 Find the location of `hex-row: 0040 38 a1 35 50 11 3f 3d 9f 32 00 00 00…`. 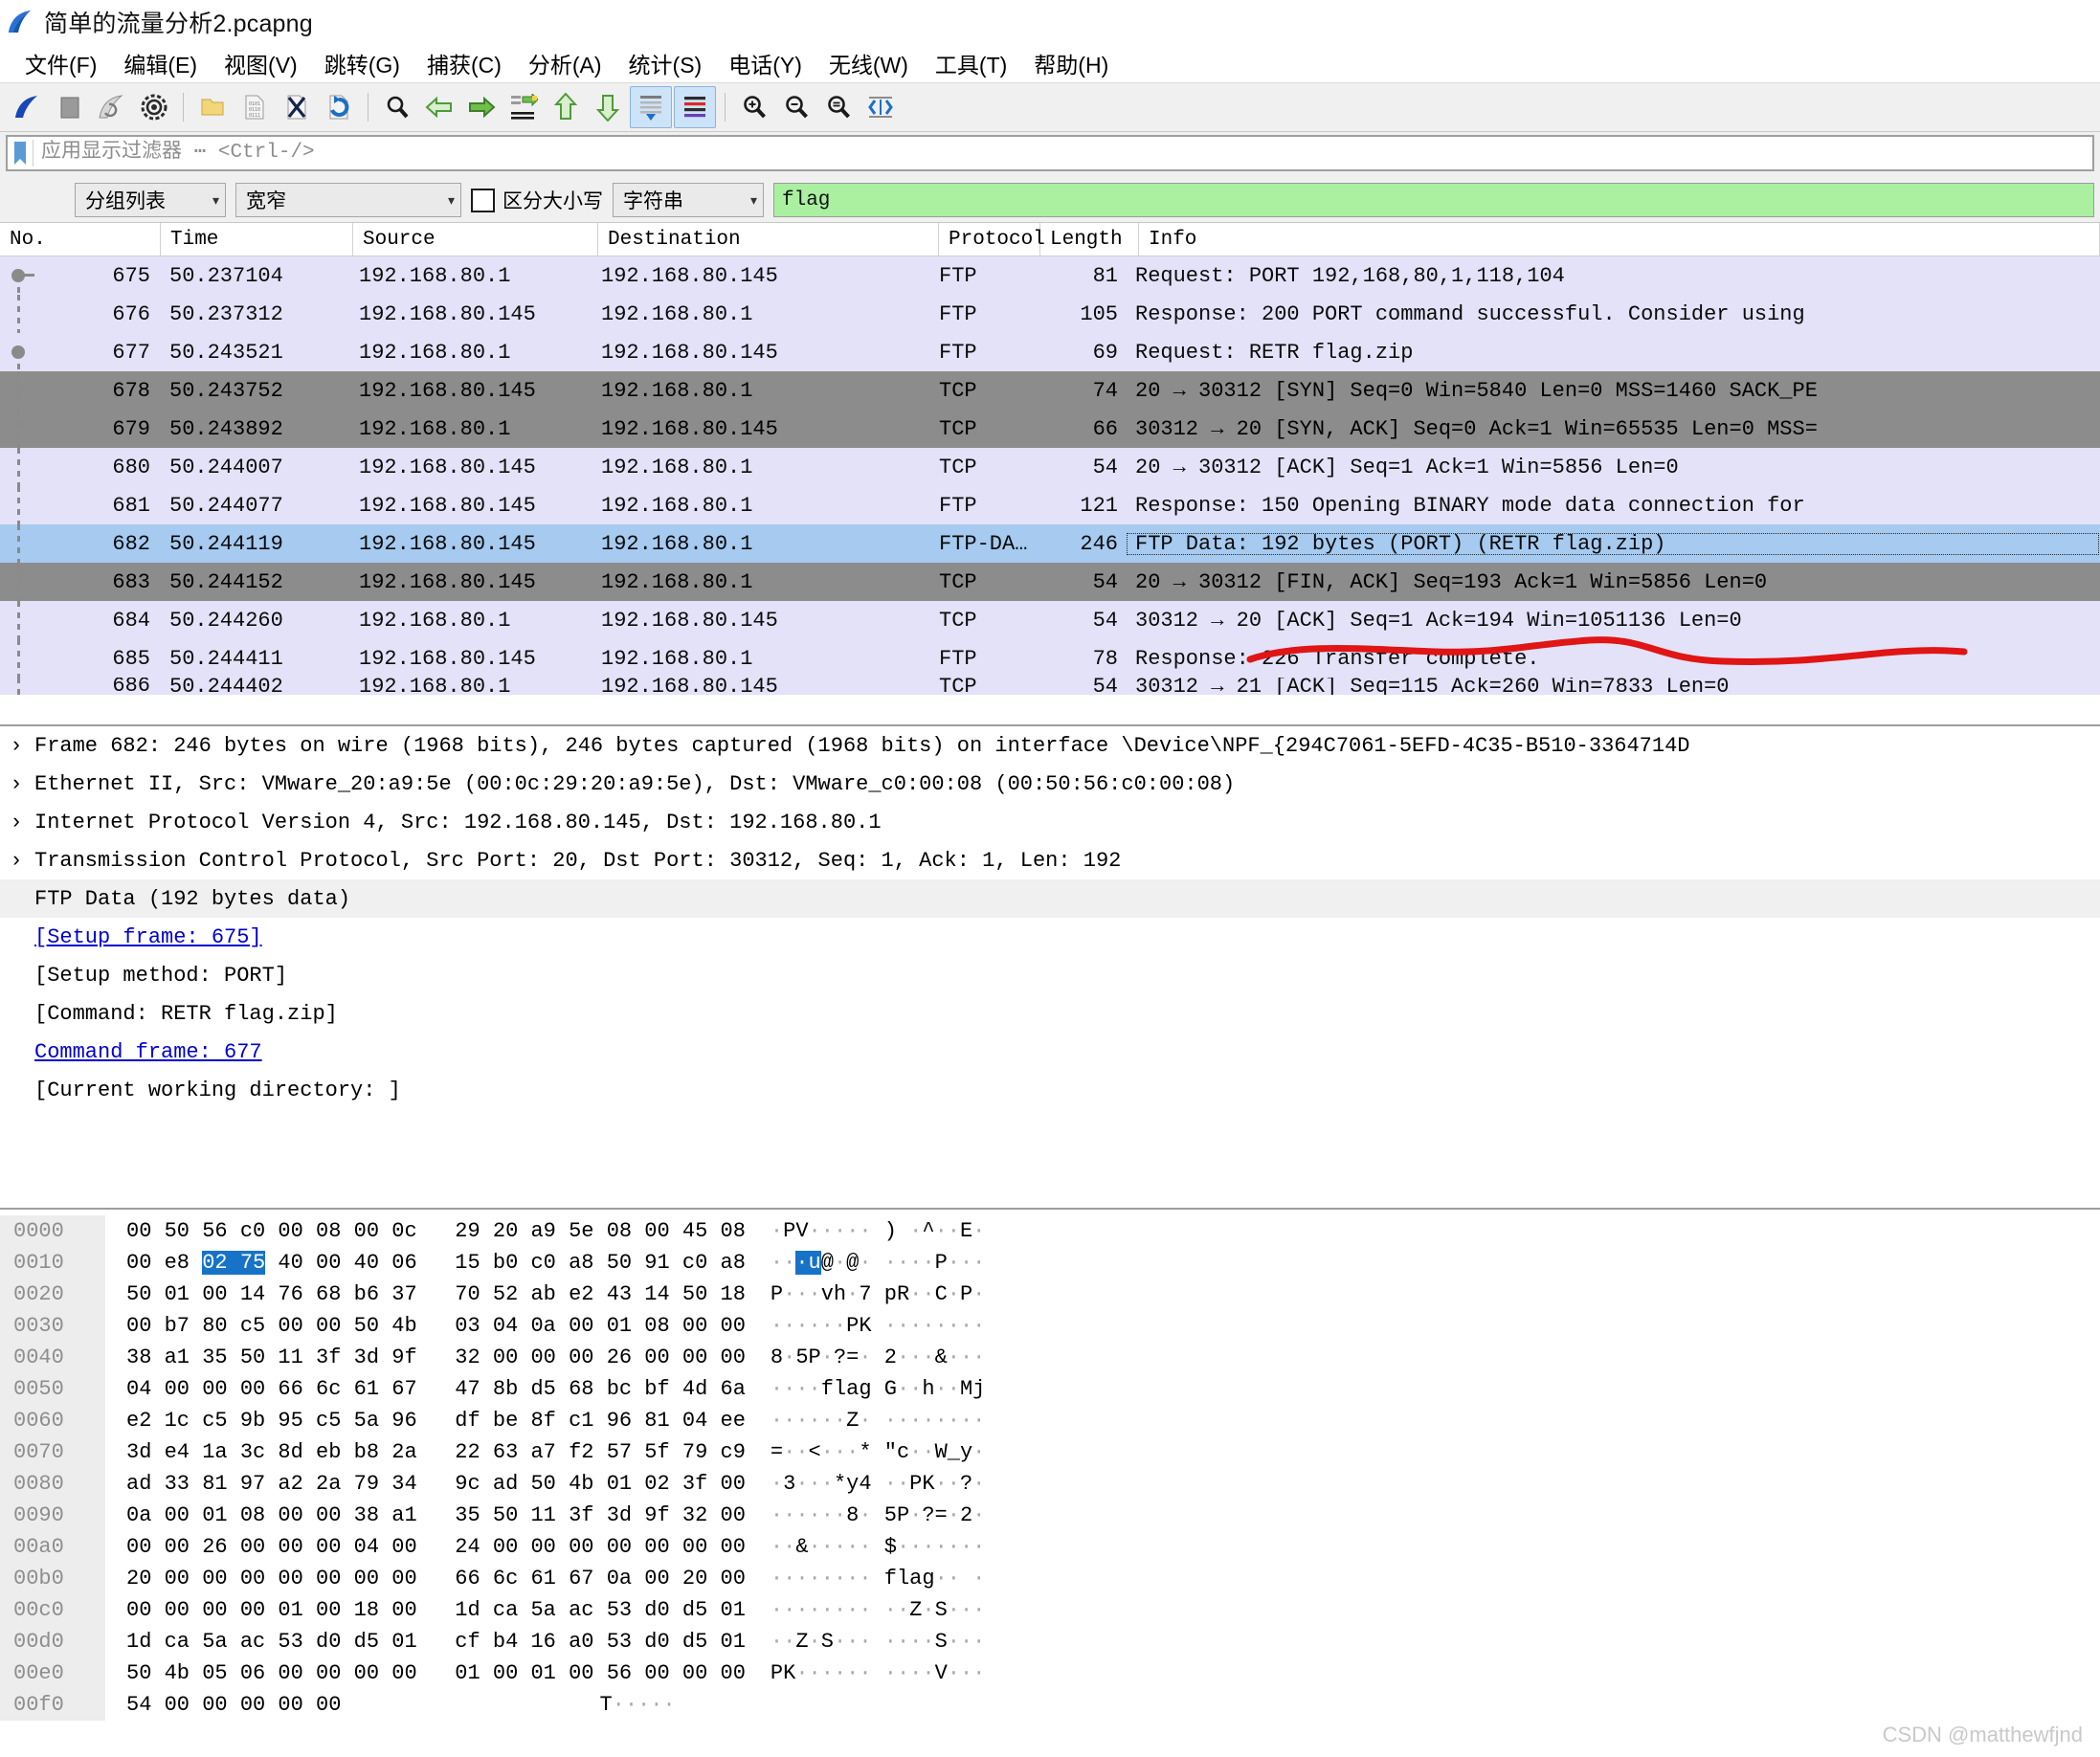

hex-row: 0040 38 a1 35 50 11 3f 3d 9f 32 00 00 00… is located at coordinates (1050, 1358).